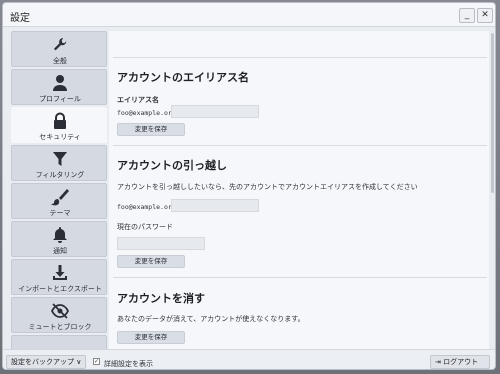 The width and height of the screenshot is (500, 374). Describe the element at coordinates (215, 111) in the screenshot. I see `alias-input` at that location.